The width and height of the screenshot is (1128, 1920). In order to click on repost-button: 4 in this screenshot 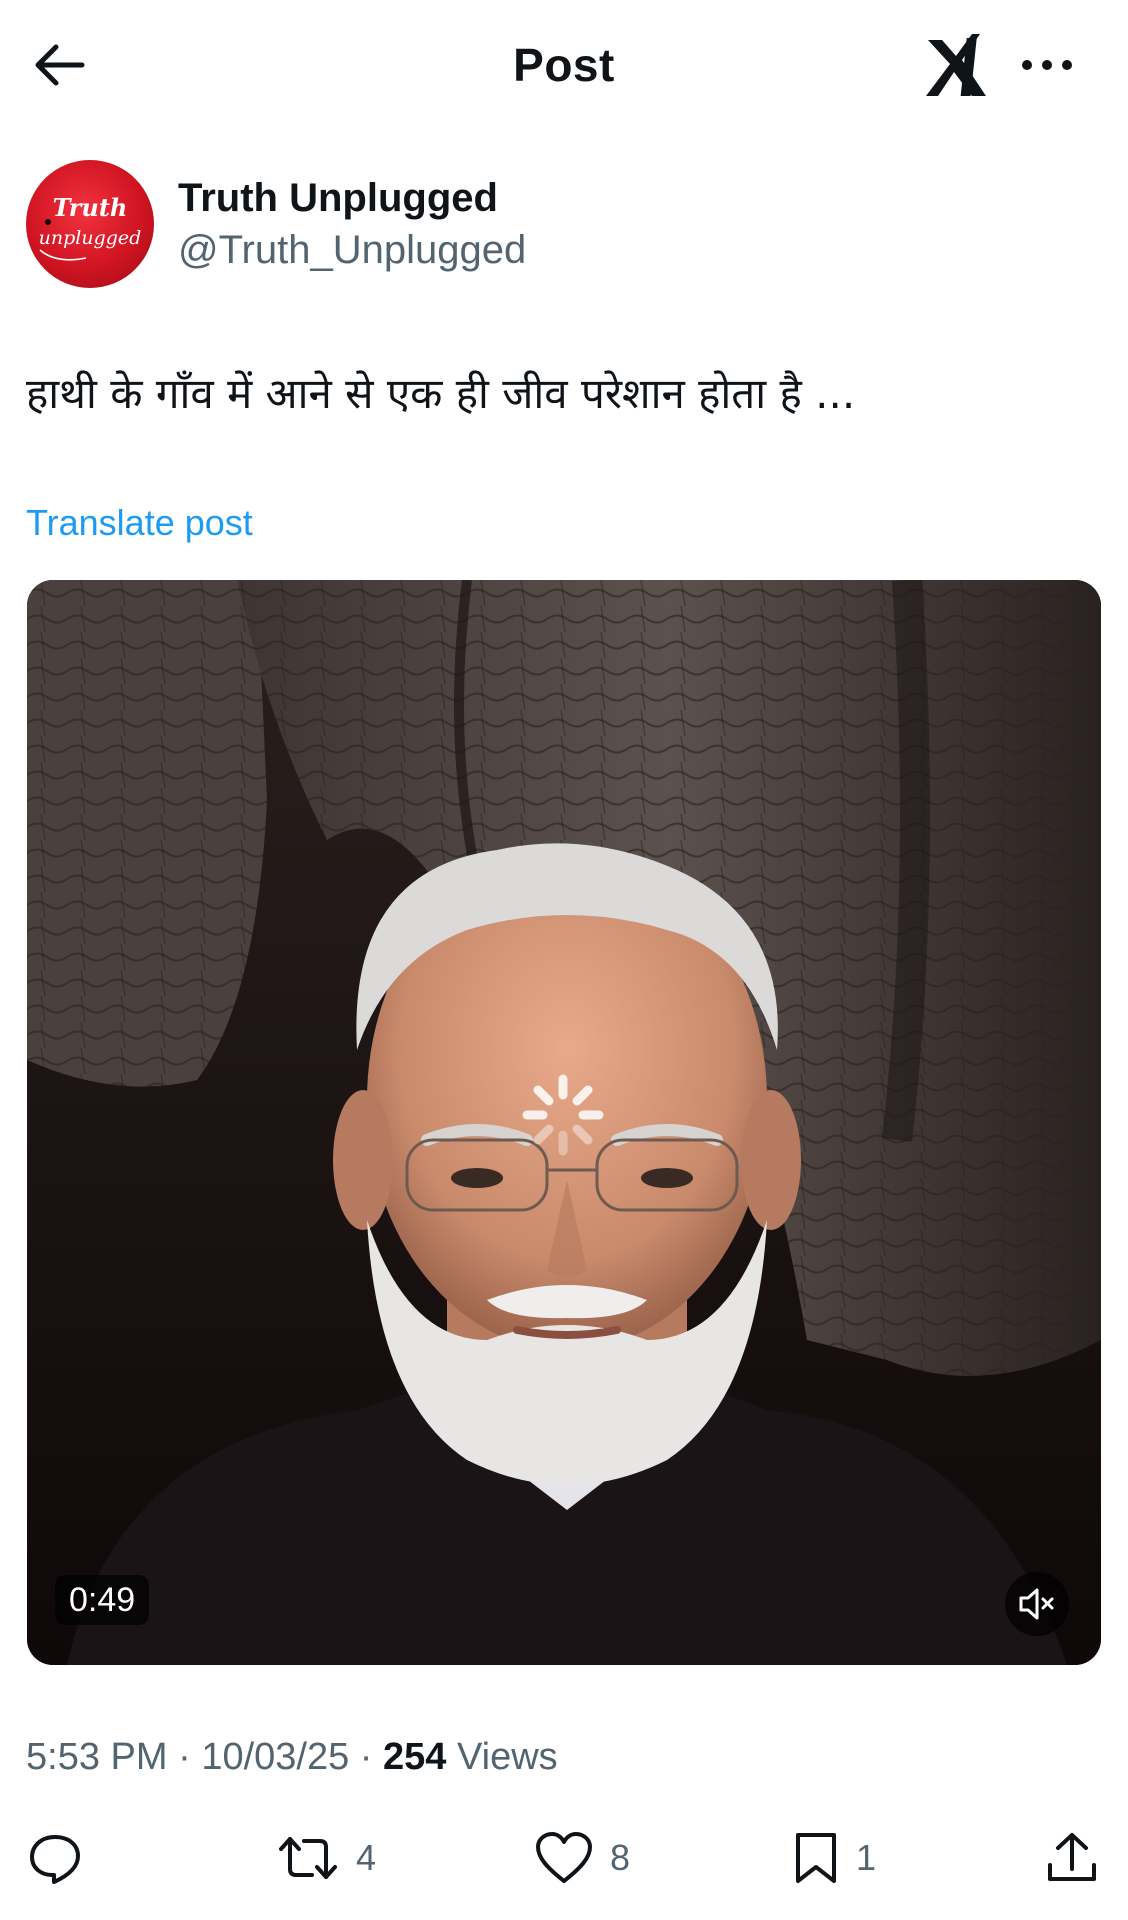, I will do `click(326, 1858)`.